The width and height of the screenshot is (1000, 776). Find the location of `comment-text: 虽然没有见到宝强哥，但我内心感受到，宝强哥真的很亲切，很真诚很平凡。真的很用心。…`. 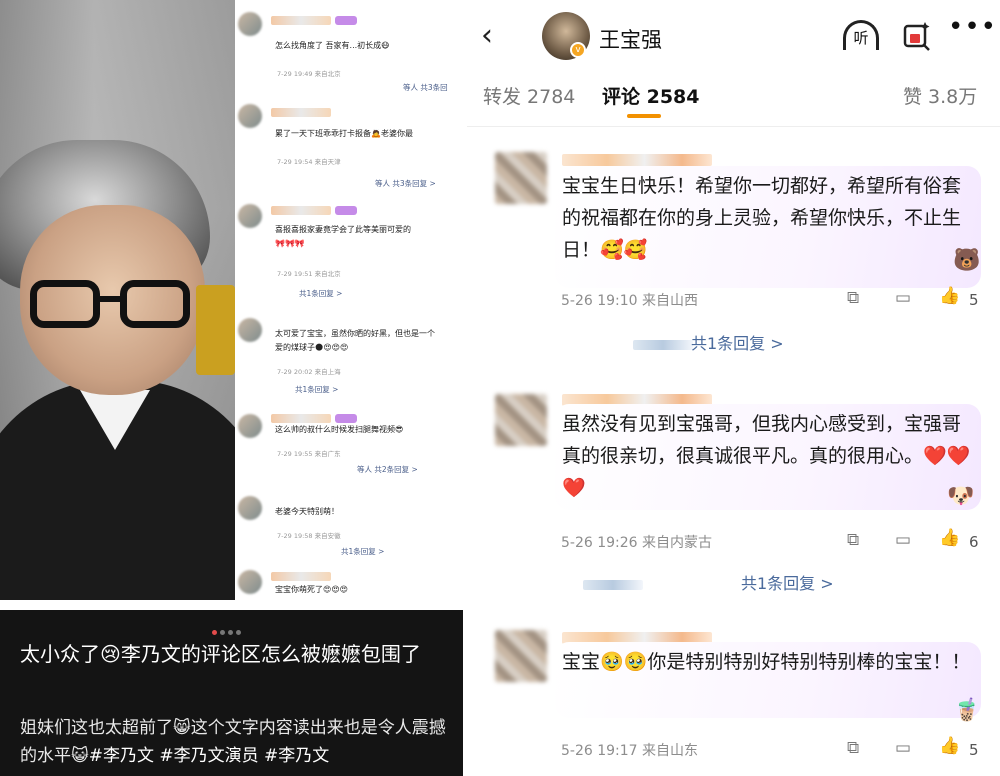

comment-text: 虽然没有见到宝强哥，但我内心感受到，宝强哥真的很亲切，很真诚很平凡。真的很用心。… is located at coordinates (766, 456).